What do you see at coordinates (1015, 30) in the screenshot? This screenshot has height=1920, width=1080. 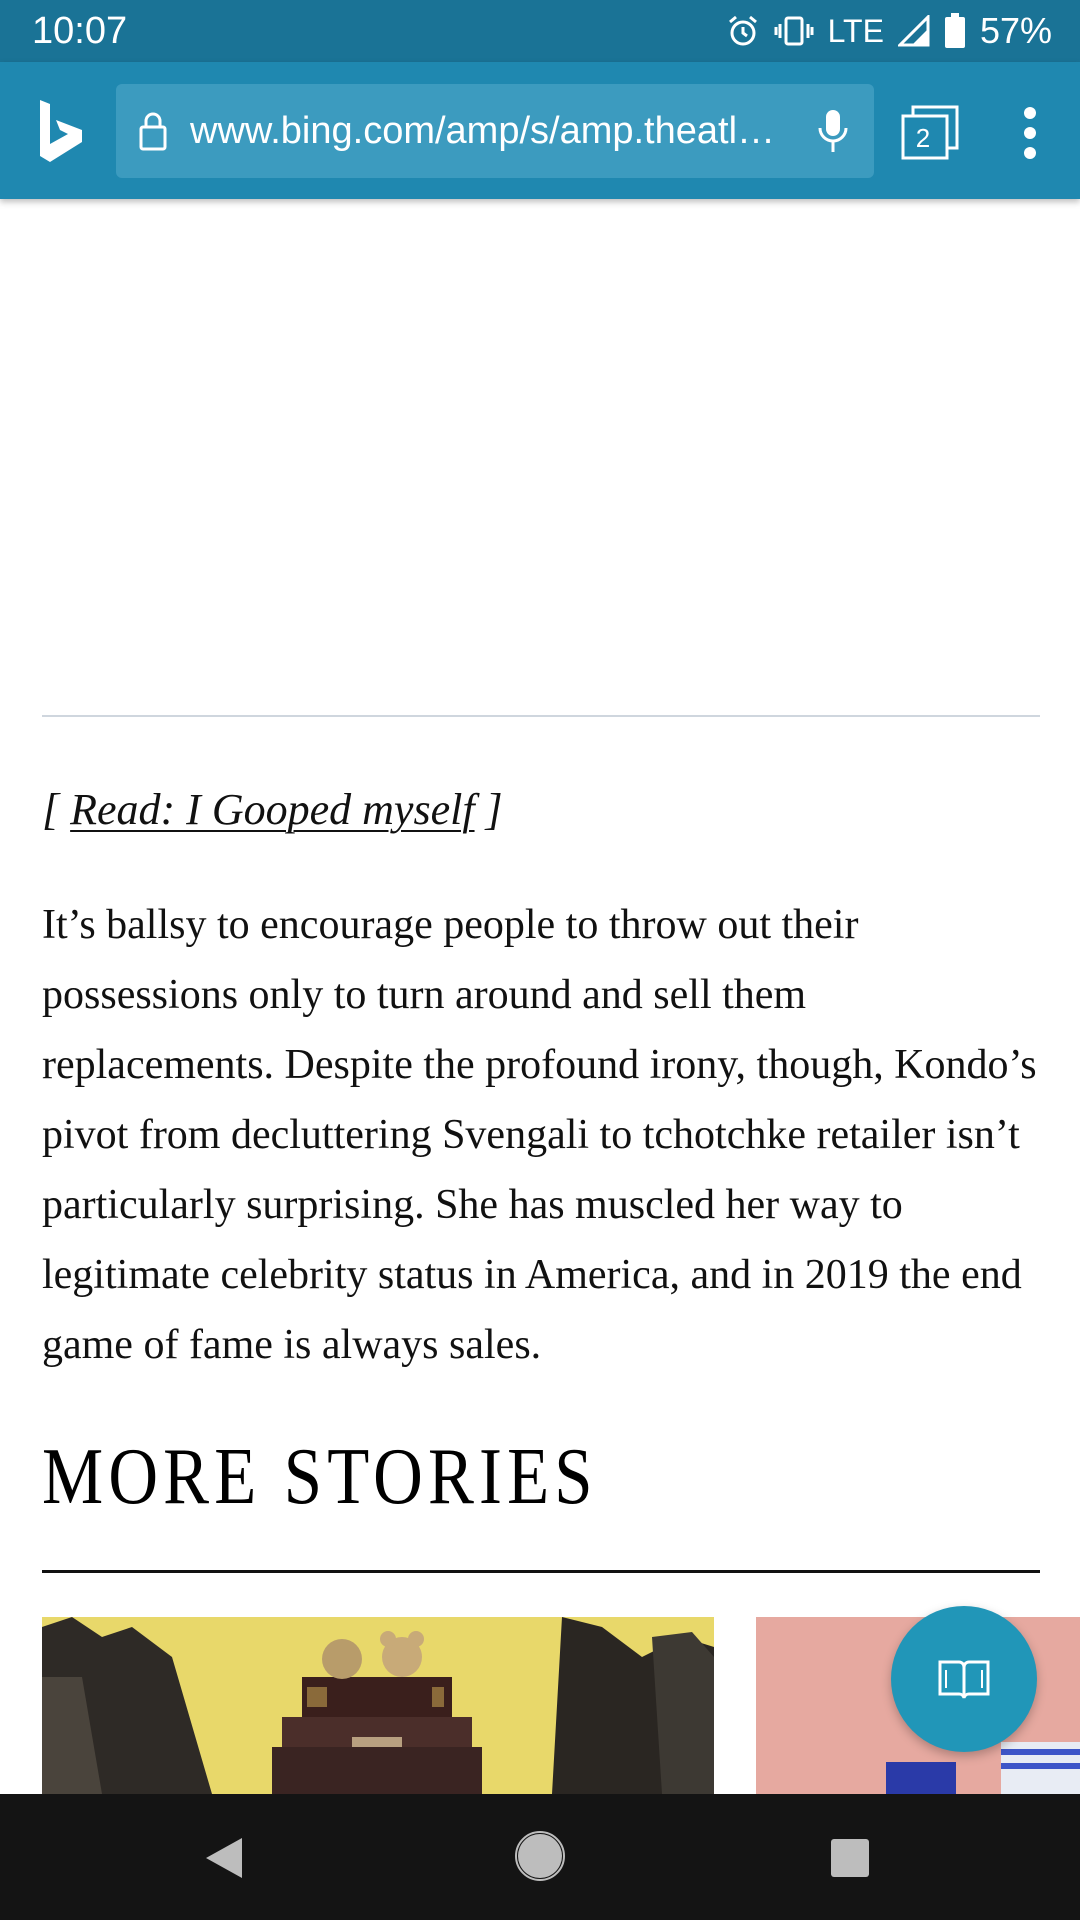 I see `battery-percent: 57%` at bounding box center [1015, 30].